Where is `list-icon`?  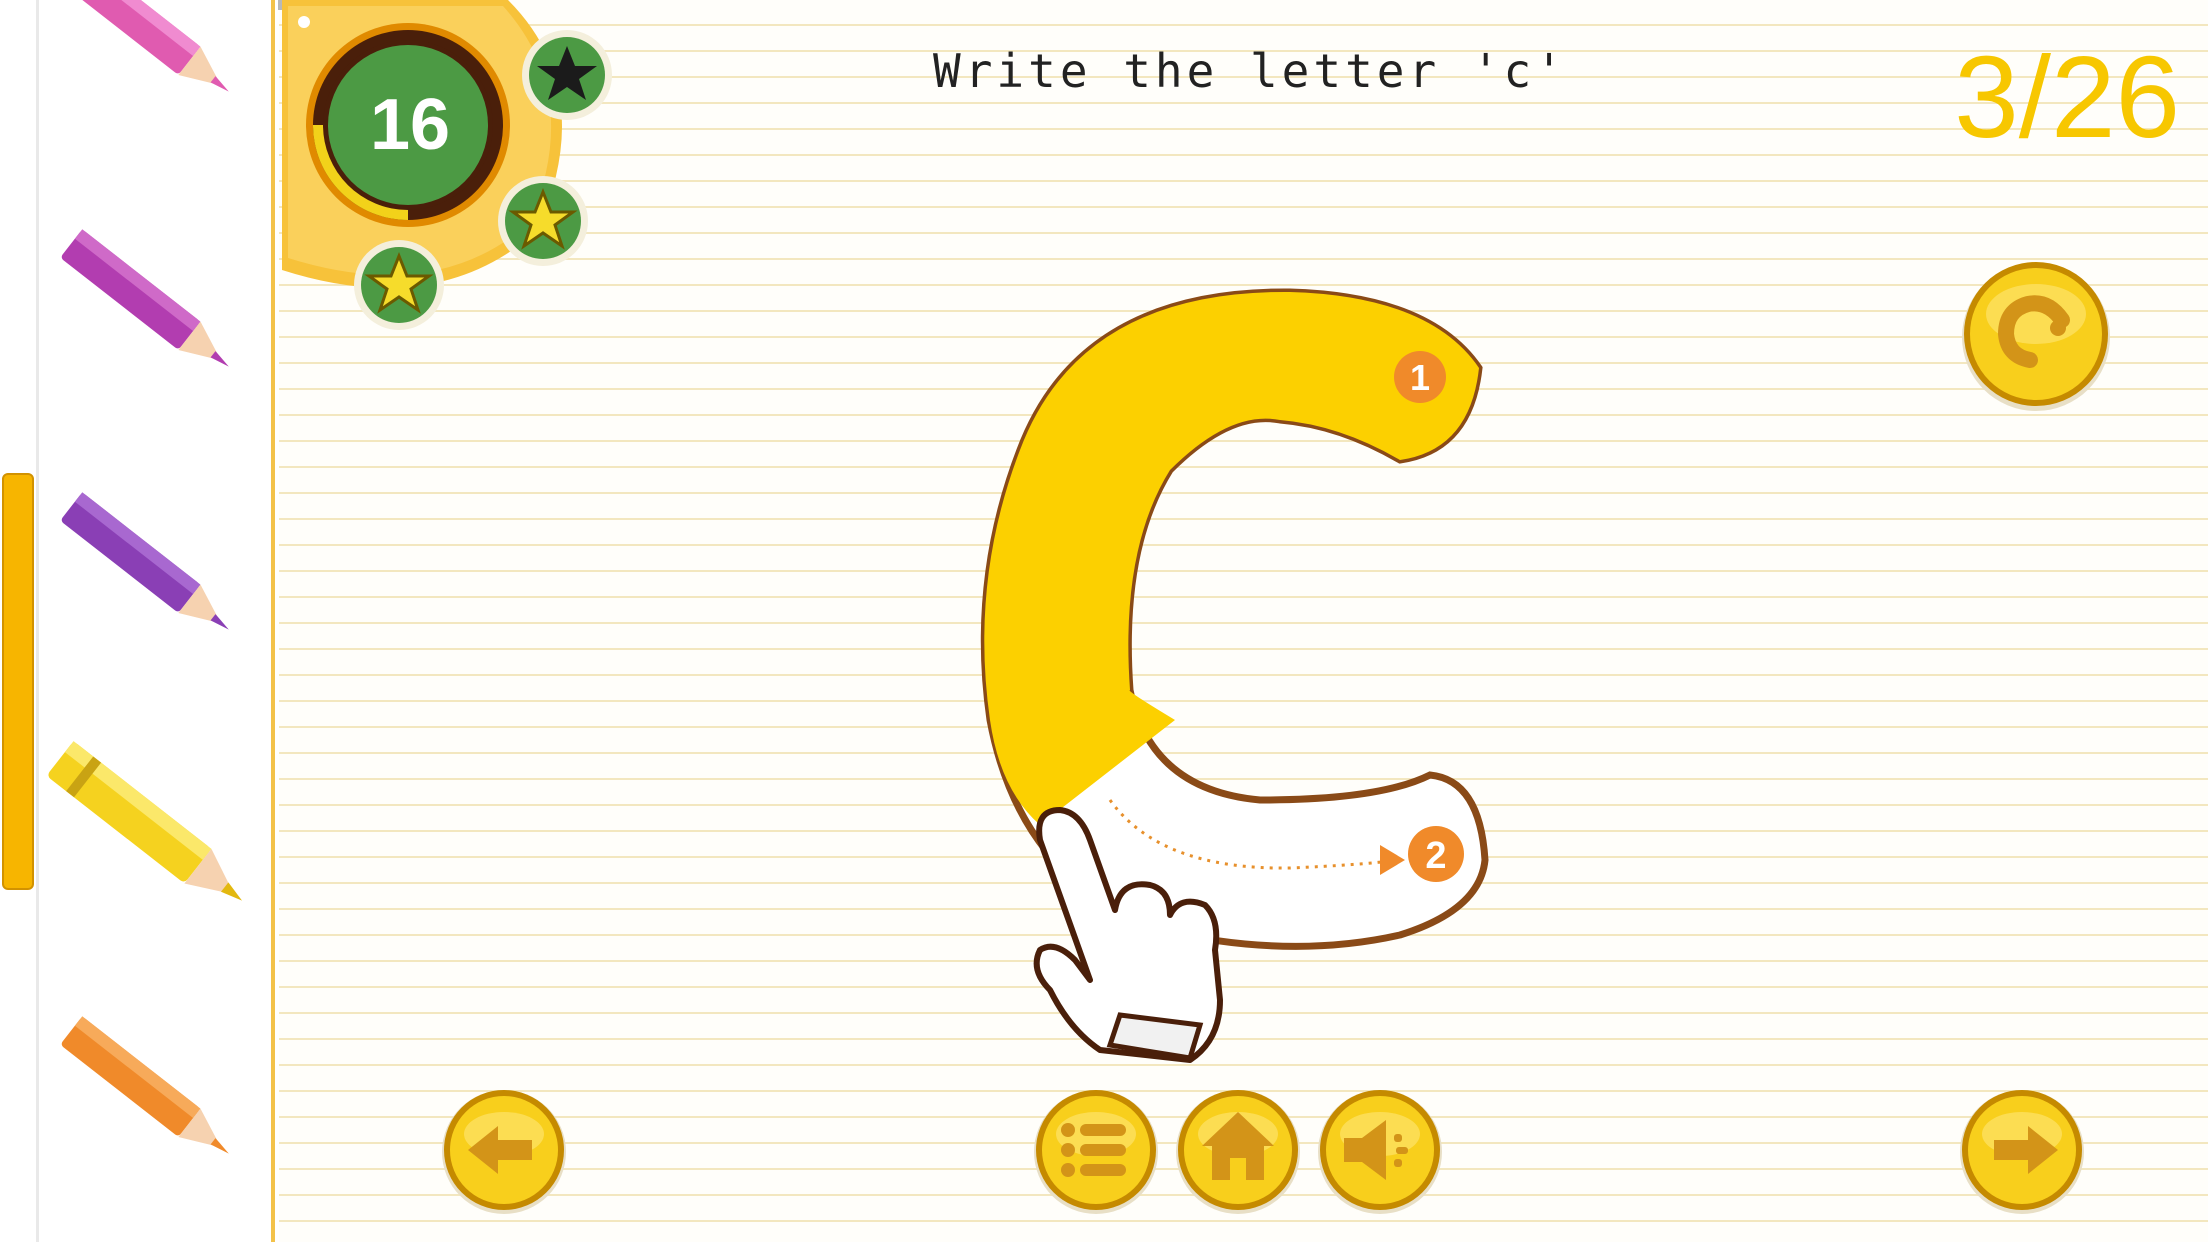 list-icon is located at coordinates (1093, 1150).